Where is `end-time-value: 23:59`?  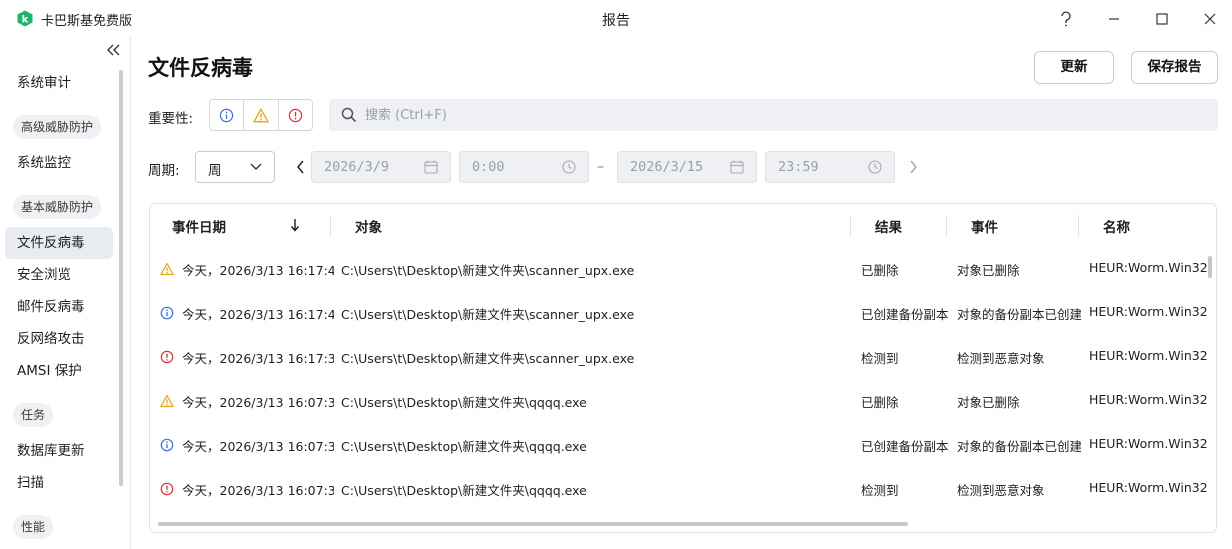 end-time-value: 23:59 is located at coordinates (798, 167).